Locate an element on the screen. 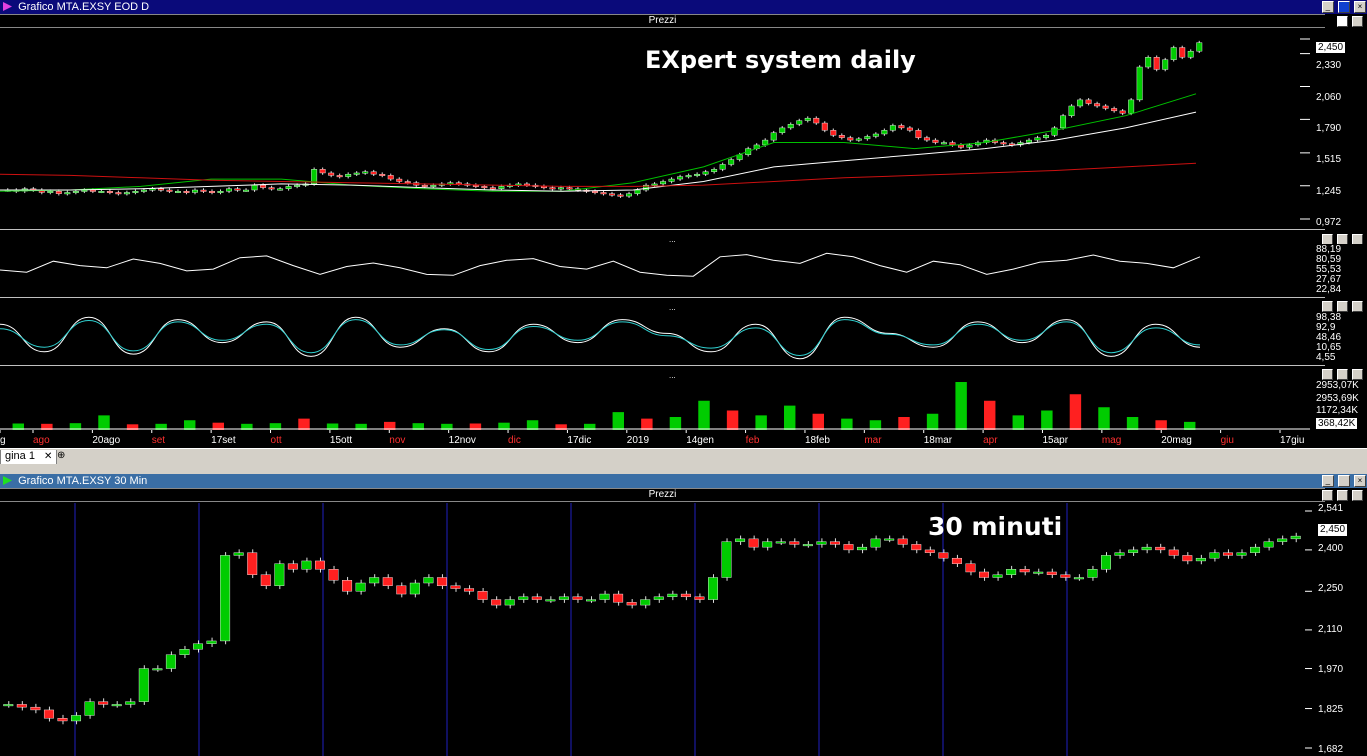 The width and height of the screenshot is (1367, 756). date-label: apr is located at coordinates (990, 440).